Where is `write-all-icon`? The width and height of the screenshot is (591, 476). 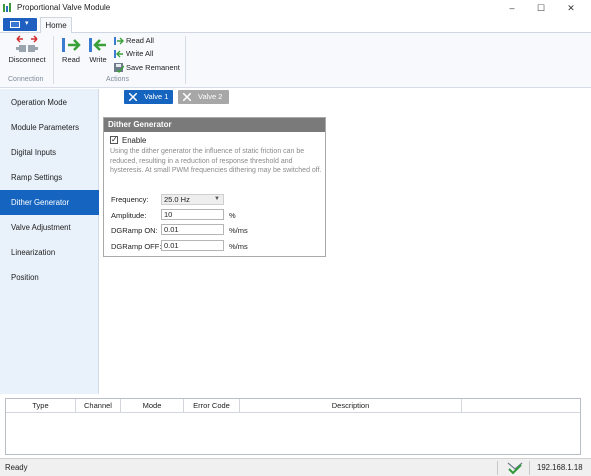 write-all-icon is located at coordinates (118, 54).